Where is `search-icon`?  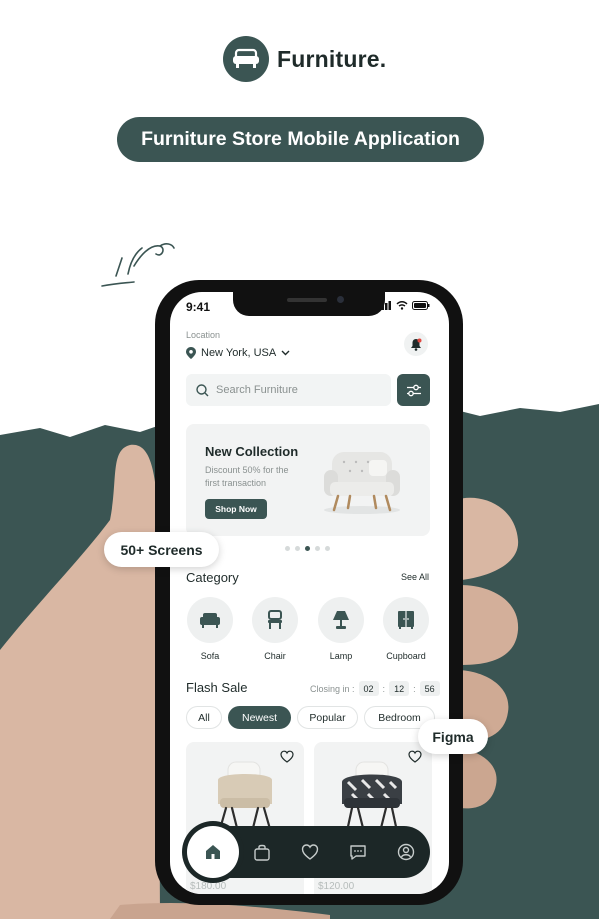 search-icon is located at coordinates (202, 389).